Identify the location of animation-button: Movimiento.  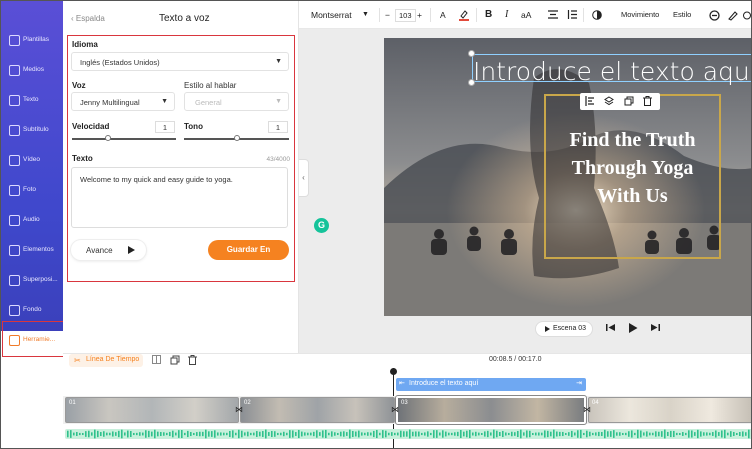
(640, 14).